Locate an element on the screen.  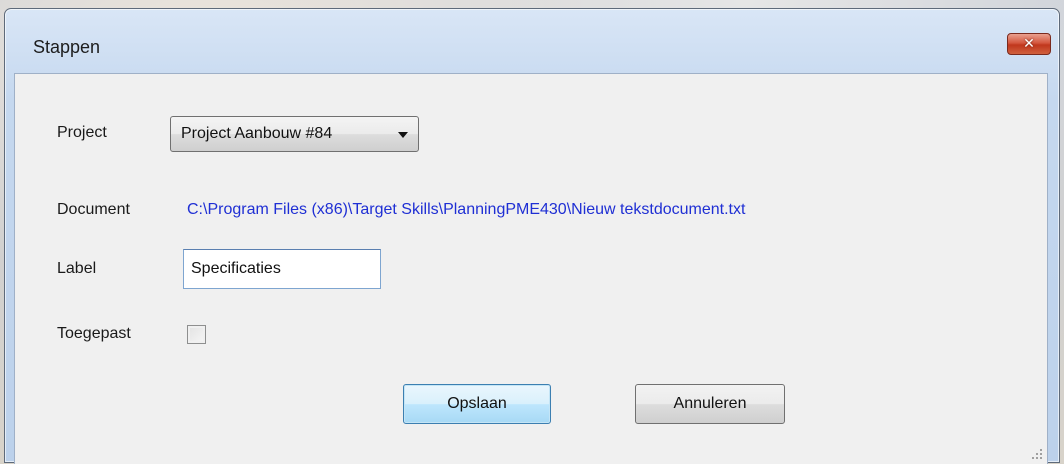
close-button: ✕ is located at coordinates (1029, 44).